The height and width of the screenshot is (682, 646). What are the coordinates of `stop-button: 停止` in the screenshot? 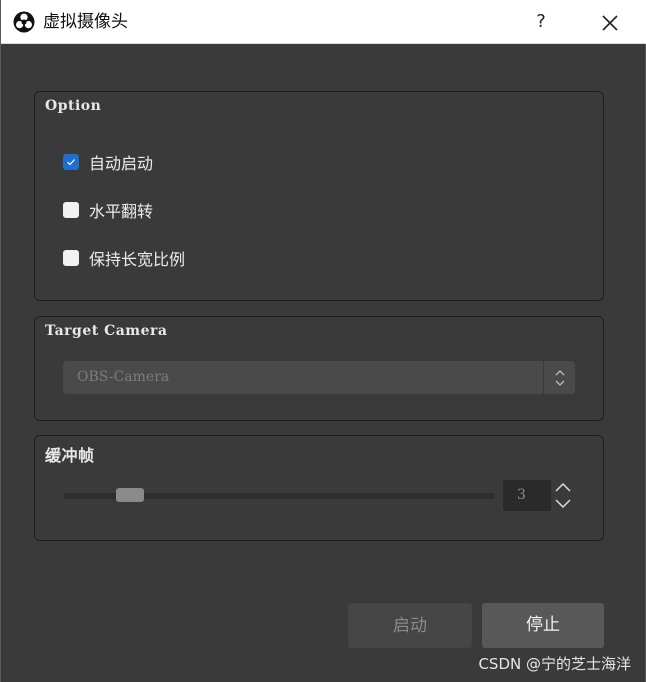 It's located at (543, 625).